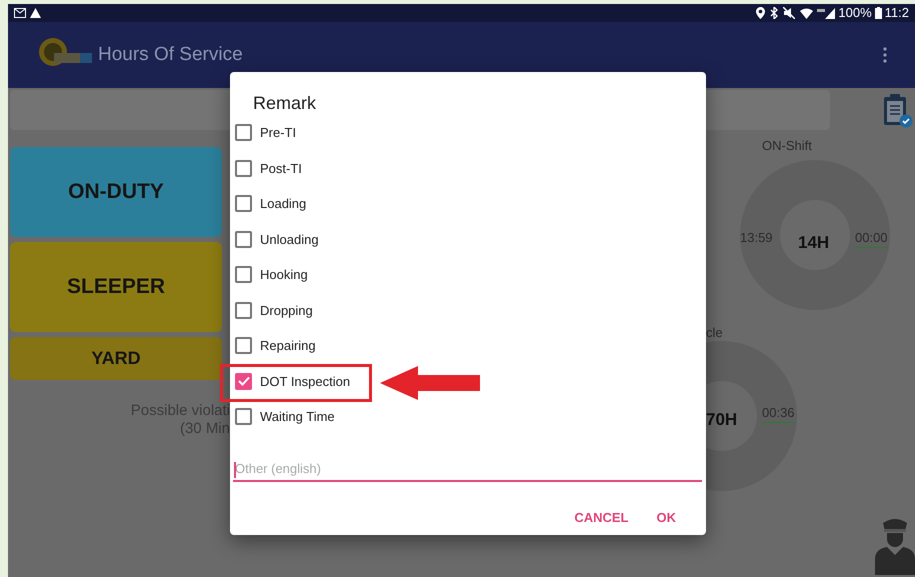 Image resolution: width=915 pixels, height=577 pixels. Describe the element at coordinates (20, 13) in the screenshot. I see `mail-icon` at that location.